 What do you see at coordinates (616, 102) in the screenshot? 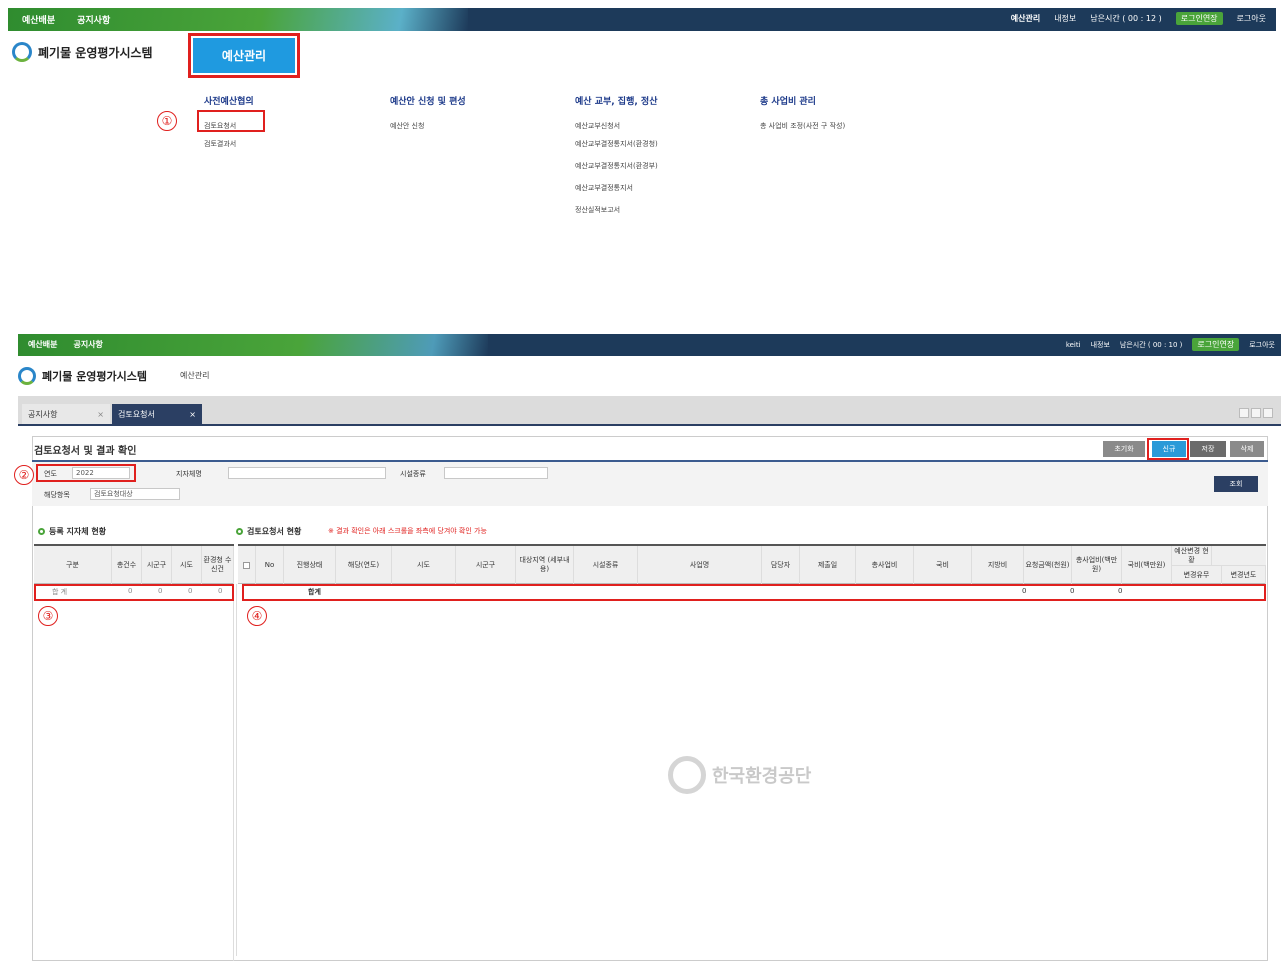
I see `menu-heading: 예산 교부, 집행, 정산` at bounding box center [616, 102].